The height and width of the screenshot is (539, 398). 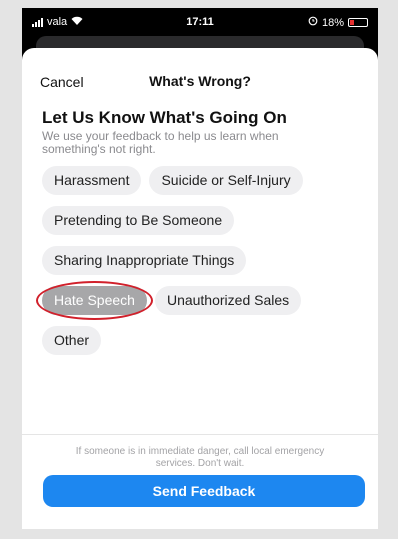 I want to click on options-row: Pretending to Be Someone, so click(x=202, y=220).